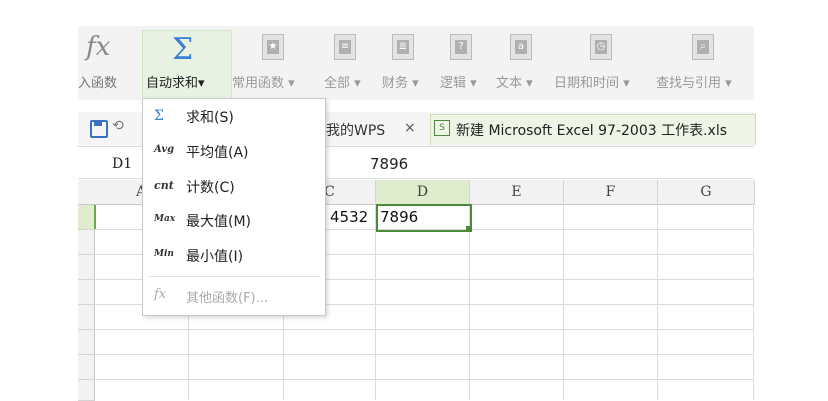  Describe the element at coordinates (99, 129) in the screenshot. I see `save-icon` at that location.